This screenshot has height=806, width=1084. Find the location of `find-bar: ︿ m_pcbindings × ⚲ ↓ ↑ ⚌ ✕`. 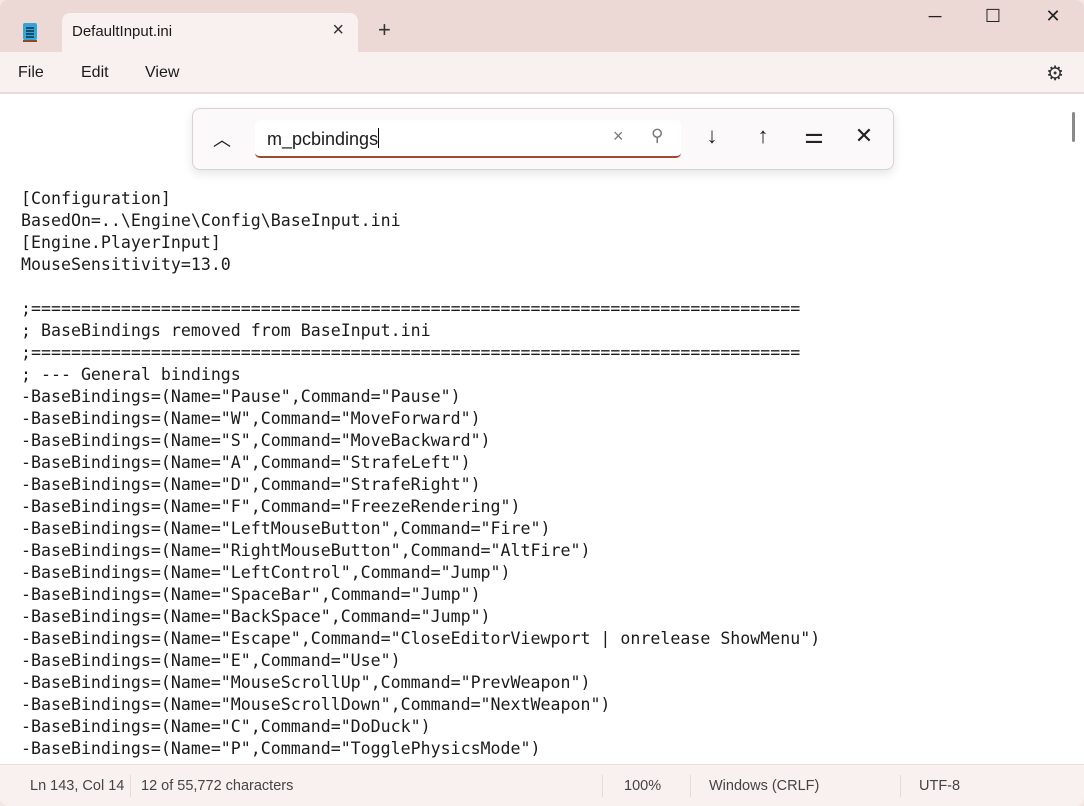

find-bar: ︿ m_pcbindings × ⚲ ↓ ↑ ⚌ ✕ is located at coordinates (543, 139).